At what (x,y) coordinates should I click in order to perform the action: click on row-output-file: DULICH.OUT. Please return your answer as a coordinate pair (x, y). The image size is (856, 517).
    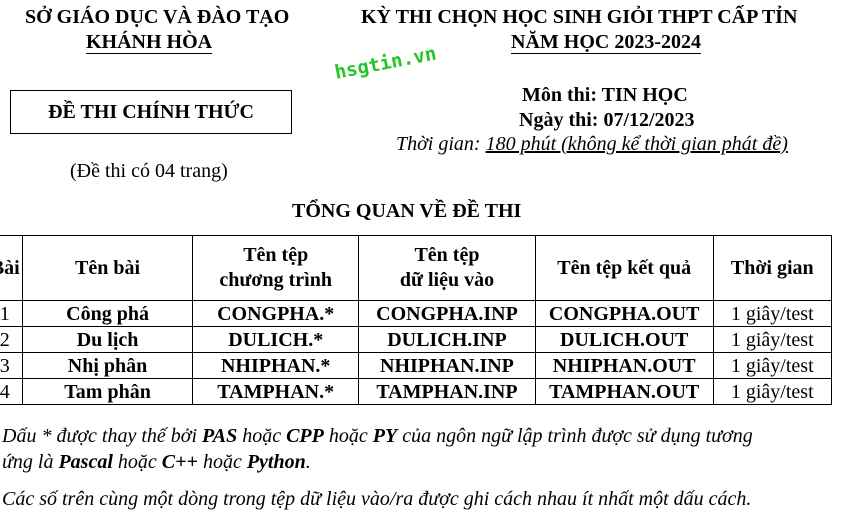
    Looking at the image, I should click on (624, 339).